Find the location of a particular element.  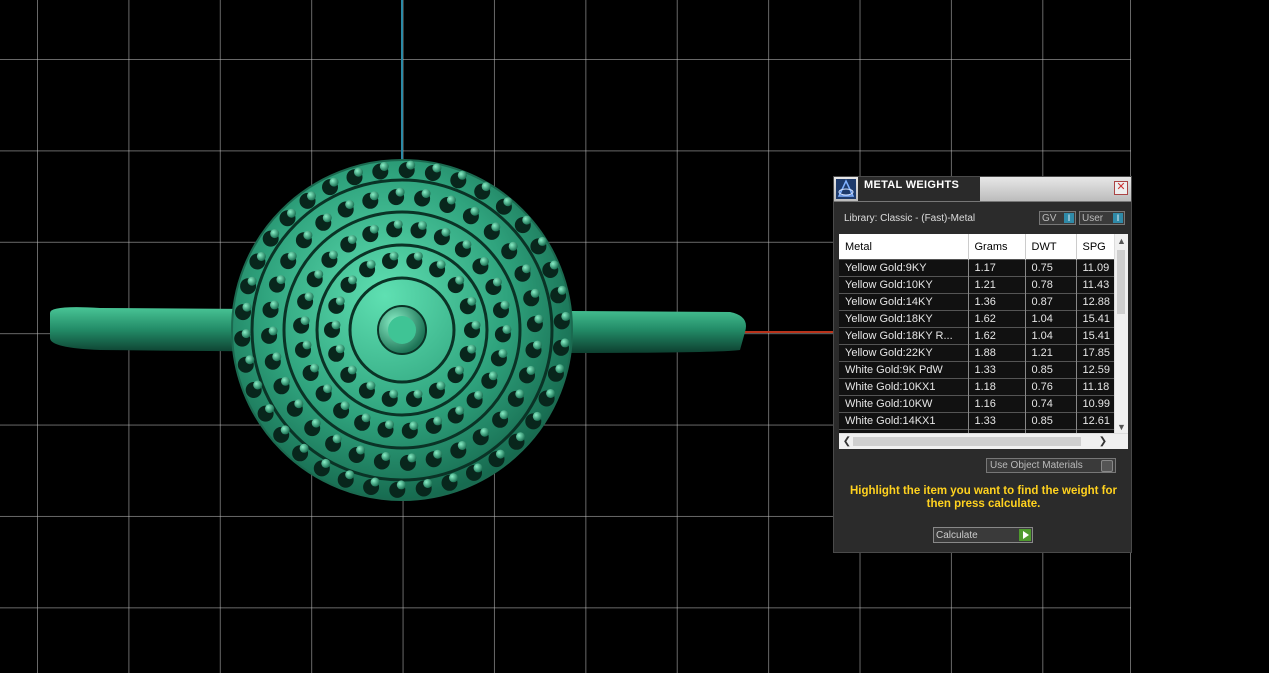

cell-metal: Yellow Gold:22KY is located at coordinates (904, 353).